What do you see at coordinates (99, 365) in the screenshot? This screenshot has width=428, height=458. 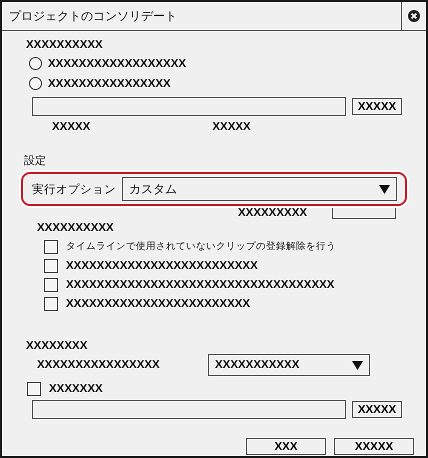 I see `format-label: XXXXXXXXXXXXXXXX` at bounding box center [99, 365].